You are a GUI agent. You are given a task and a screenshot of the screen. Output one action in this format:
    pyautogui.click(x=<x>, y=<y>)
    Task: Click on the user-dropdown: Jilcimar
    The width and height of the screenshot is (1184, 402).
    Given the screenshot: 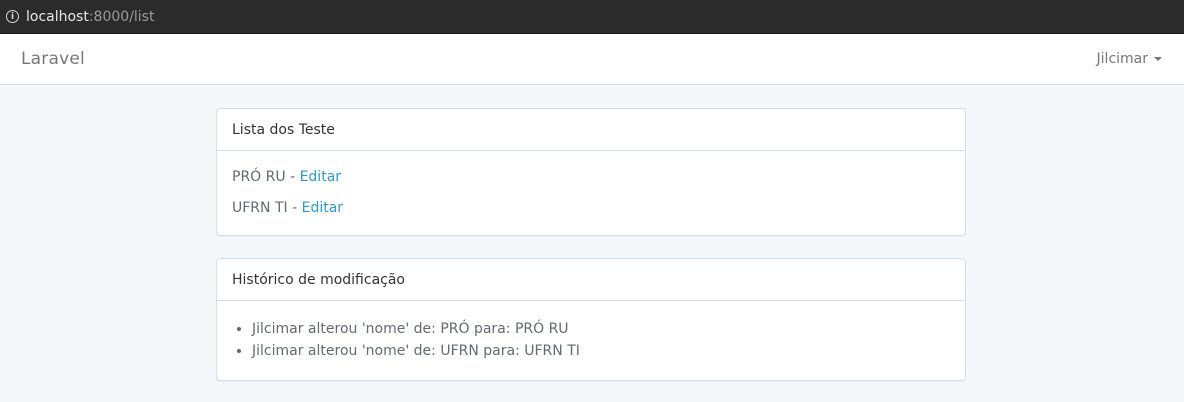 What is the action you would take?
    pyautogui.click(x=1129, y=59)
    